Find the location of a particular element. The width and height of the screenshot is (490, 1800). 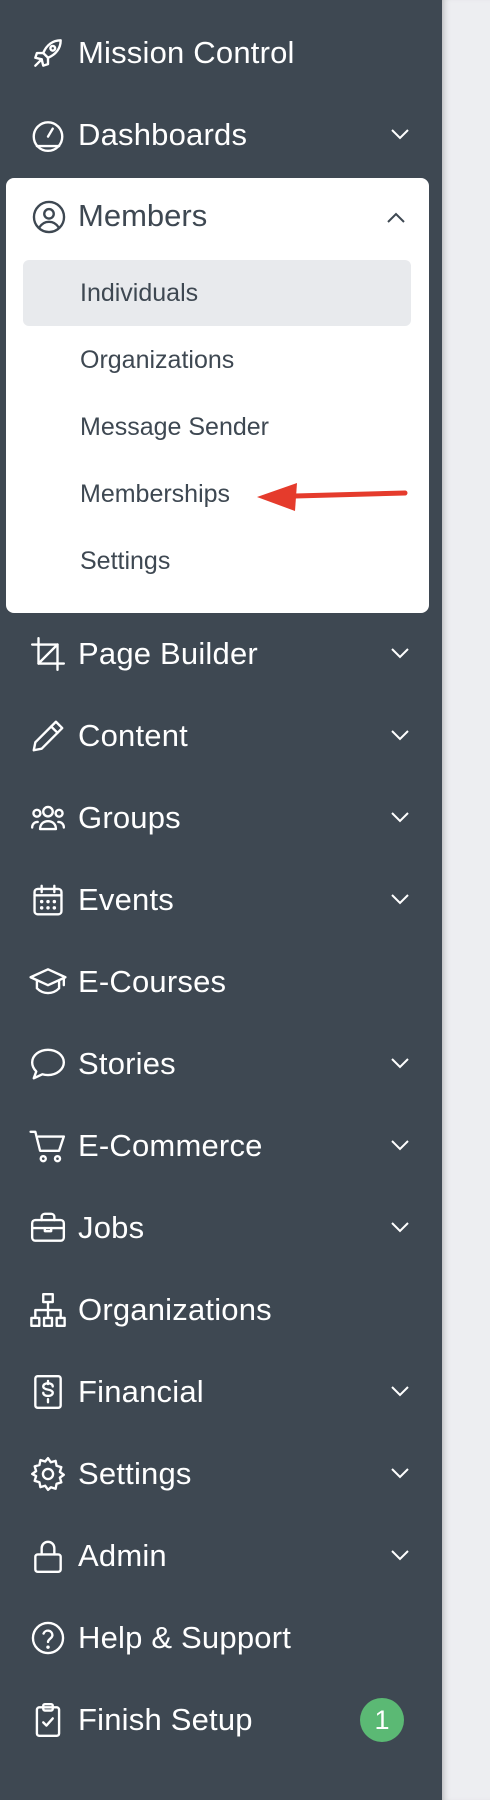

submenu-item-label: Organizations is located at coordinates (157, 359).